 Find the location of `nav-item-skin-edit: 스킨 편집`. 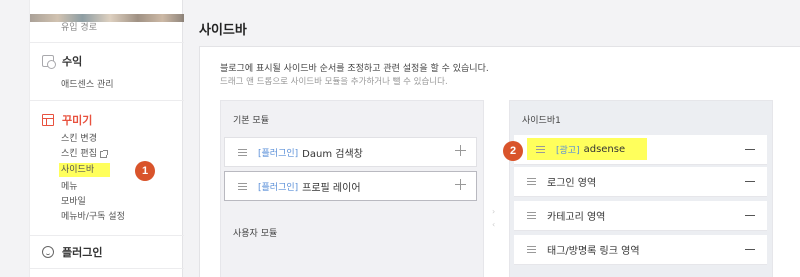

nav-item-skin-edit: 스킨 편집 is located at coordinates (84, 154).